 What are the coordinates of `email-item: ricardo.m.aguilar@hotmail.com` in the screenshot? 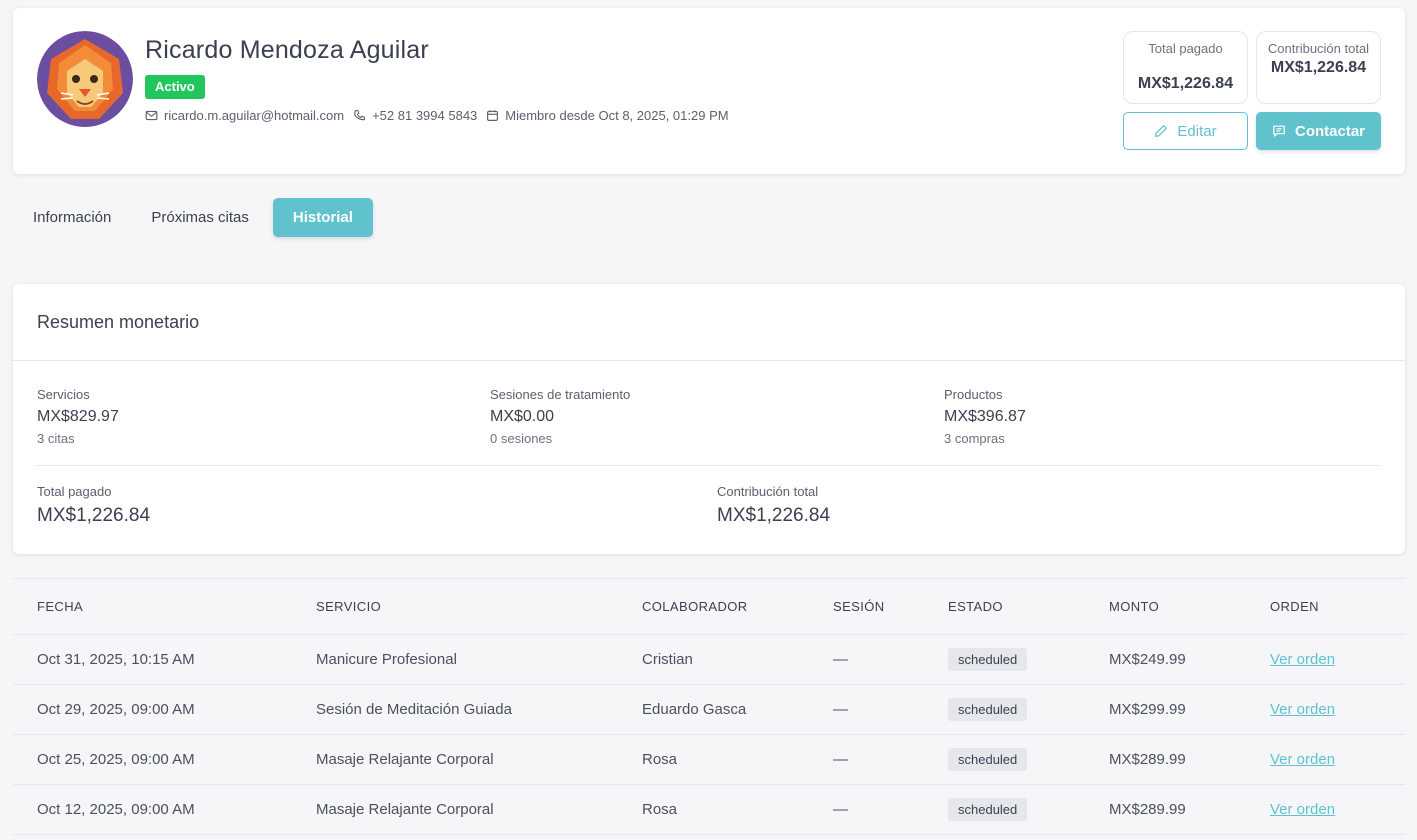 It's located at (244, 115).